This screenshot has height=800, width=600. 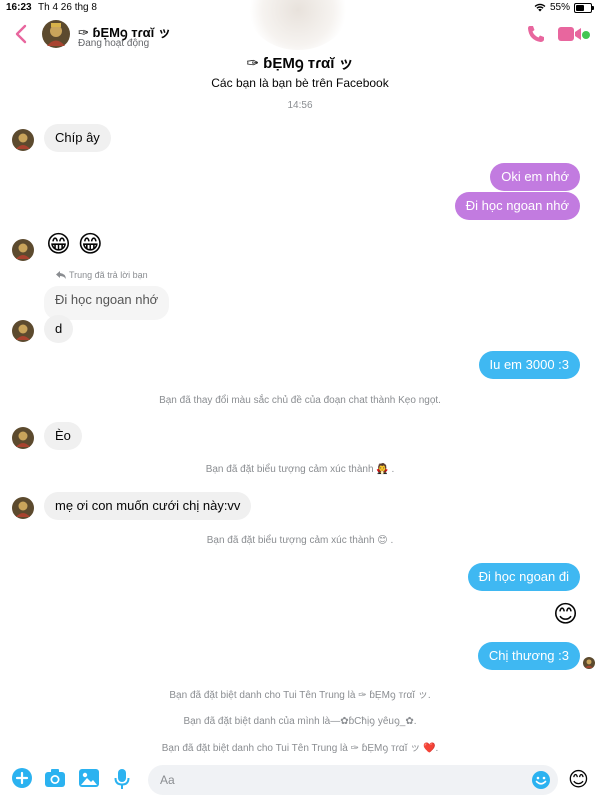 I want to click on system-notice: Bạn đã đặt biểu tượng cảm xúc thành 🧛 ., so click(x=300, y=469).